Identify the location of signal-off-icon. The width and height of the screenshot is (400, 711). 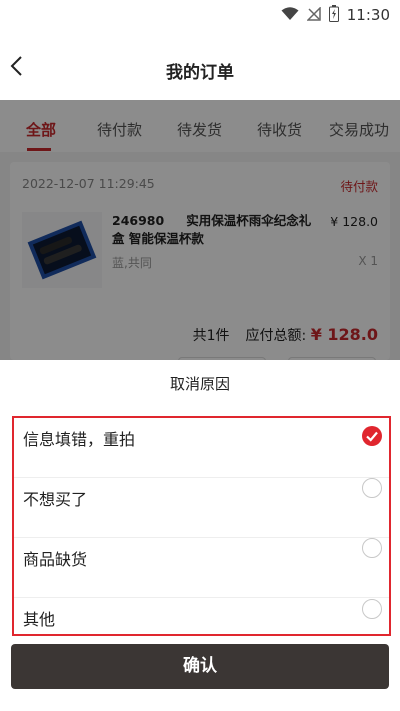
(313, 15).